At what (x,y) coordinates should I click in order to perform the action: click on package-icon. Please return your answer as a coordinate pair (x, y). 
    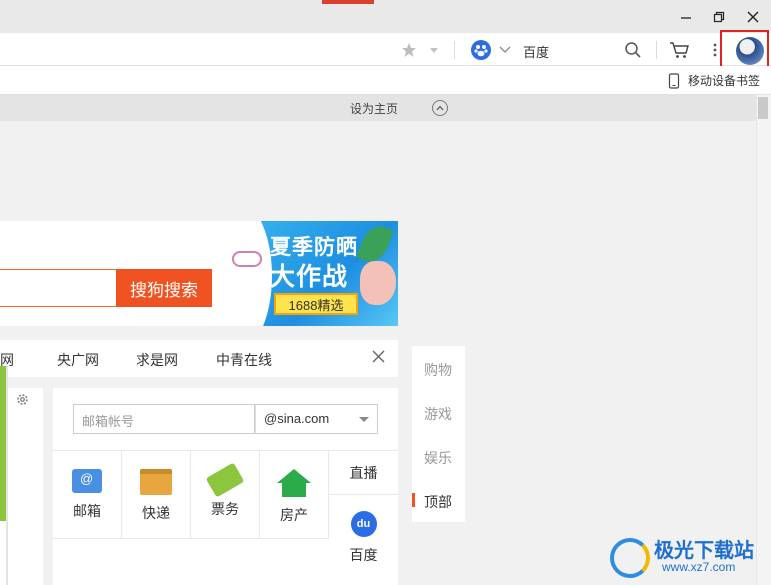
    Looking at the image, I should click on (156, 482).